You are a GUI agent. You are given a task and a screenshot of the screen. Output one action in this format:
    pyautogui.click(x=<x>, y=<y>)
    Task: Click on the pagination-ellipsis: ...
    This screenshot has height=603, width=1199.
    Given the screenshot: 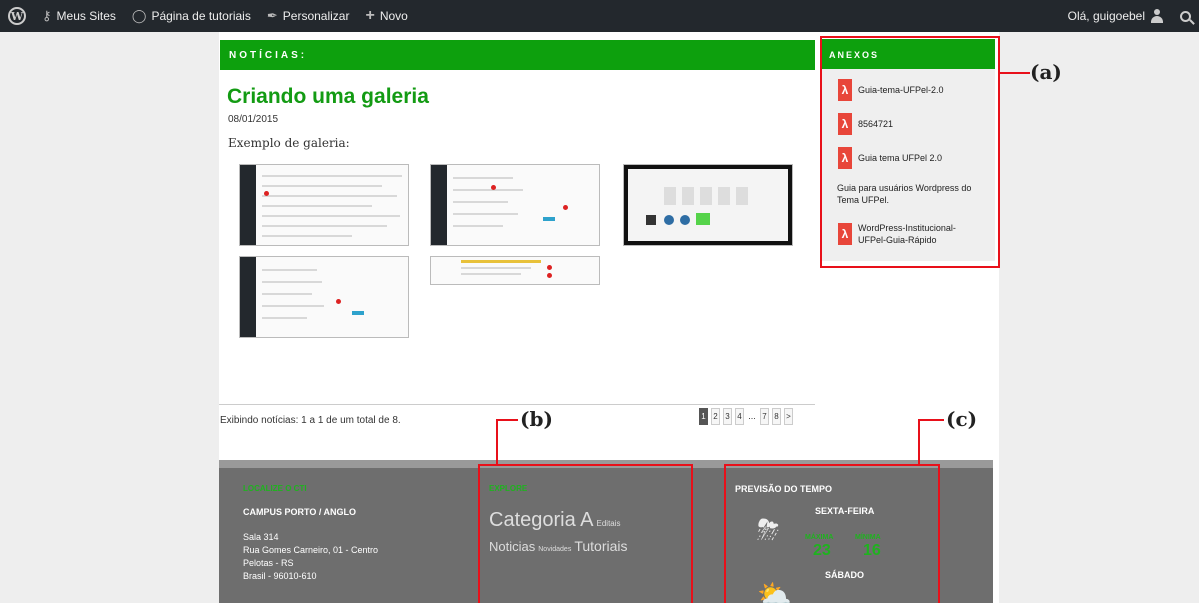 What is the action you would take?
    pyautogui.click(x=752, y=416)
    